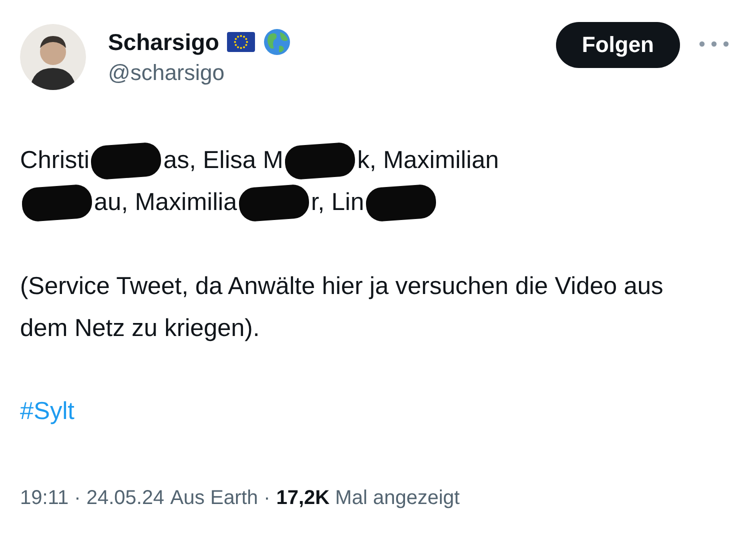 This screenshot has width=750, height=537. What do you see at coordinates (165, 203) in the screenshot?
I see `tweet-text: au, Maximilia` at bounding box center [165, 203].